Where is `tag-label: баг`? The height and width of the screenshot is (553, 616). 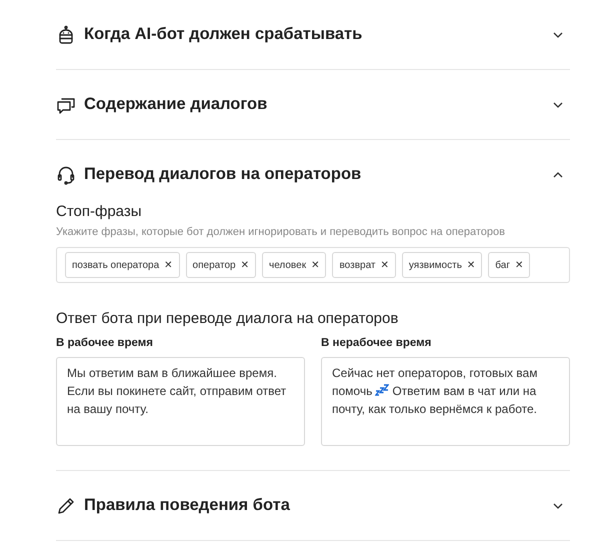 tag-label: баг is located at coordinates (502, 265).